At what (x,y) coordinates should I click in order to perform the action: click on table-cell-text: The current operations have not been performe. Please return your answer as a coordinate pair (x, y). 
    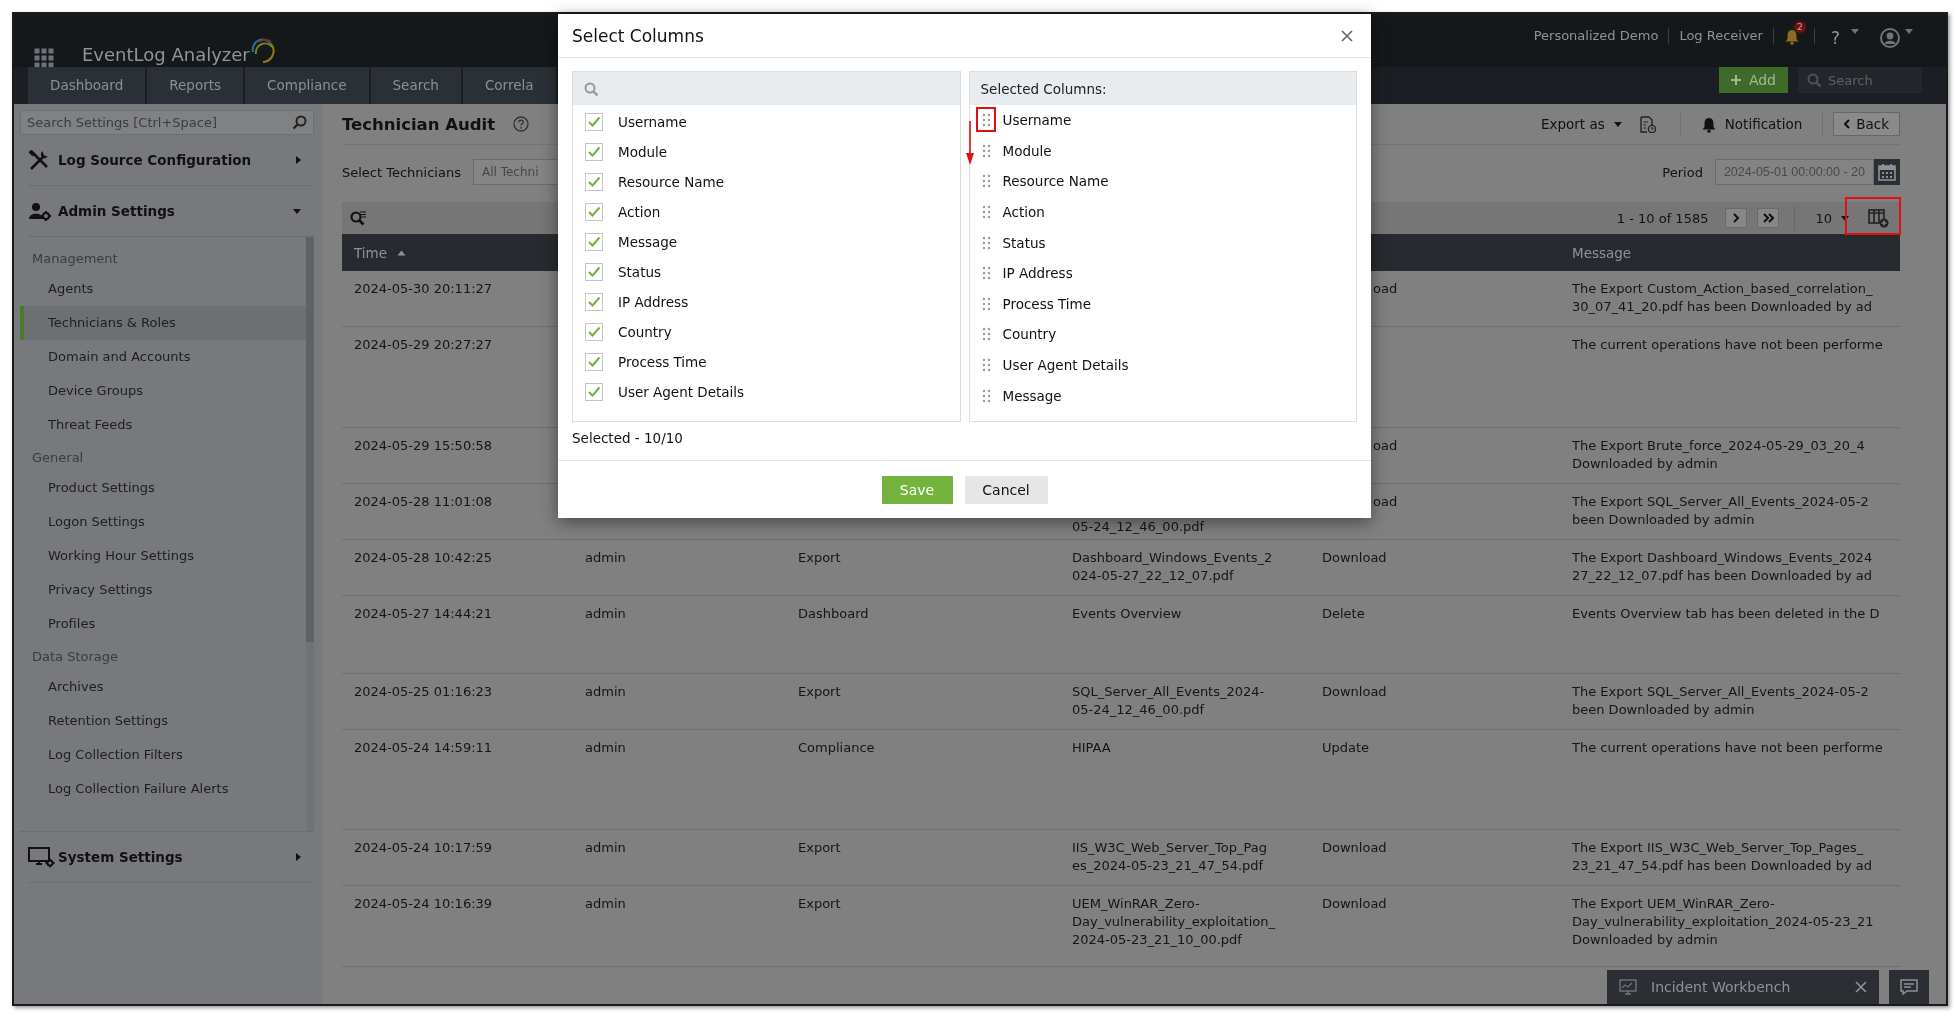
    Looking at the image, I should click on (1727, 345).